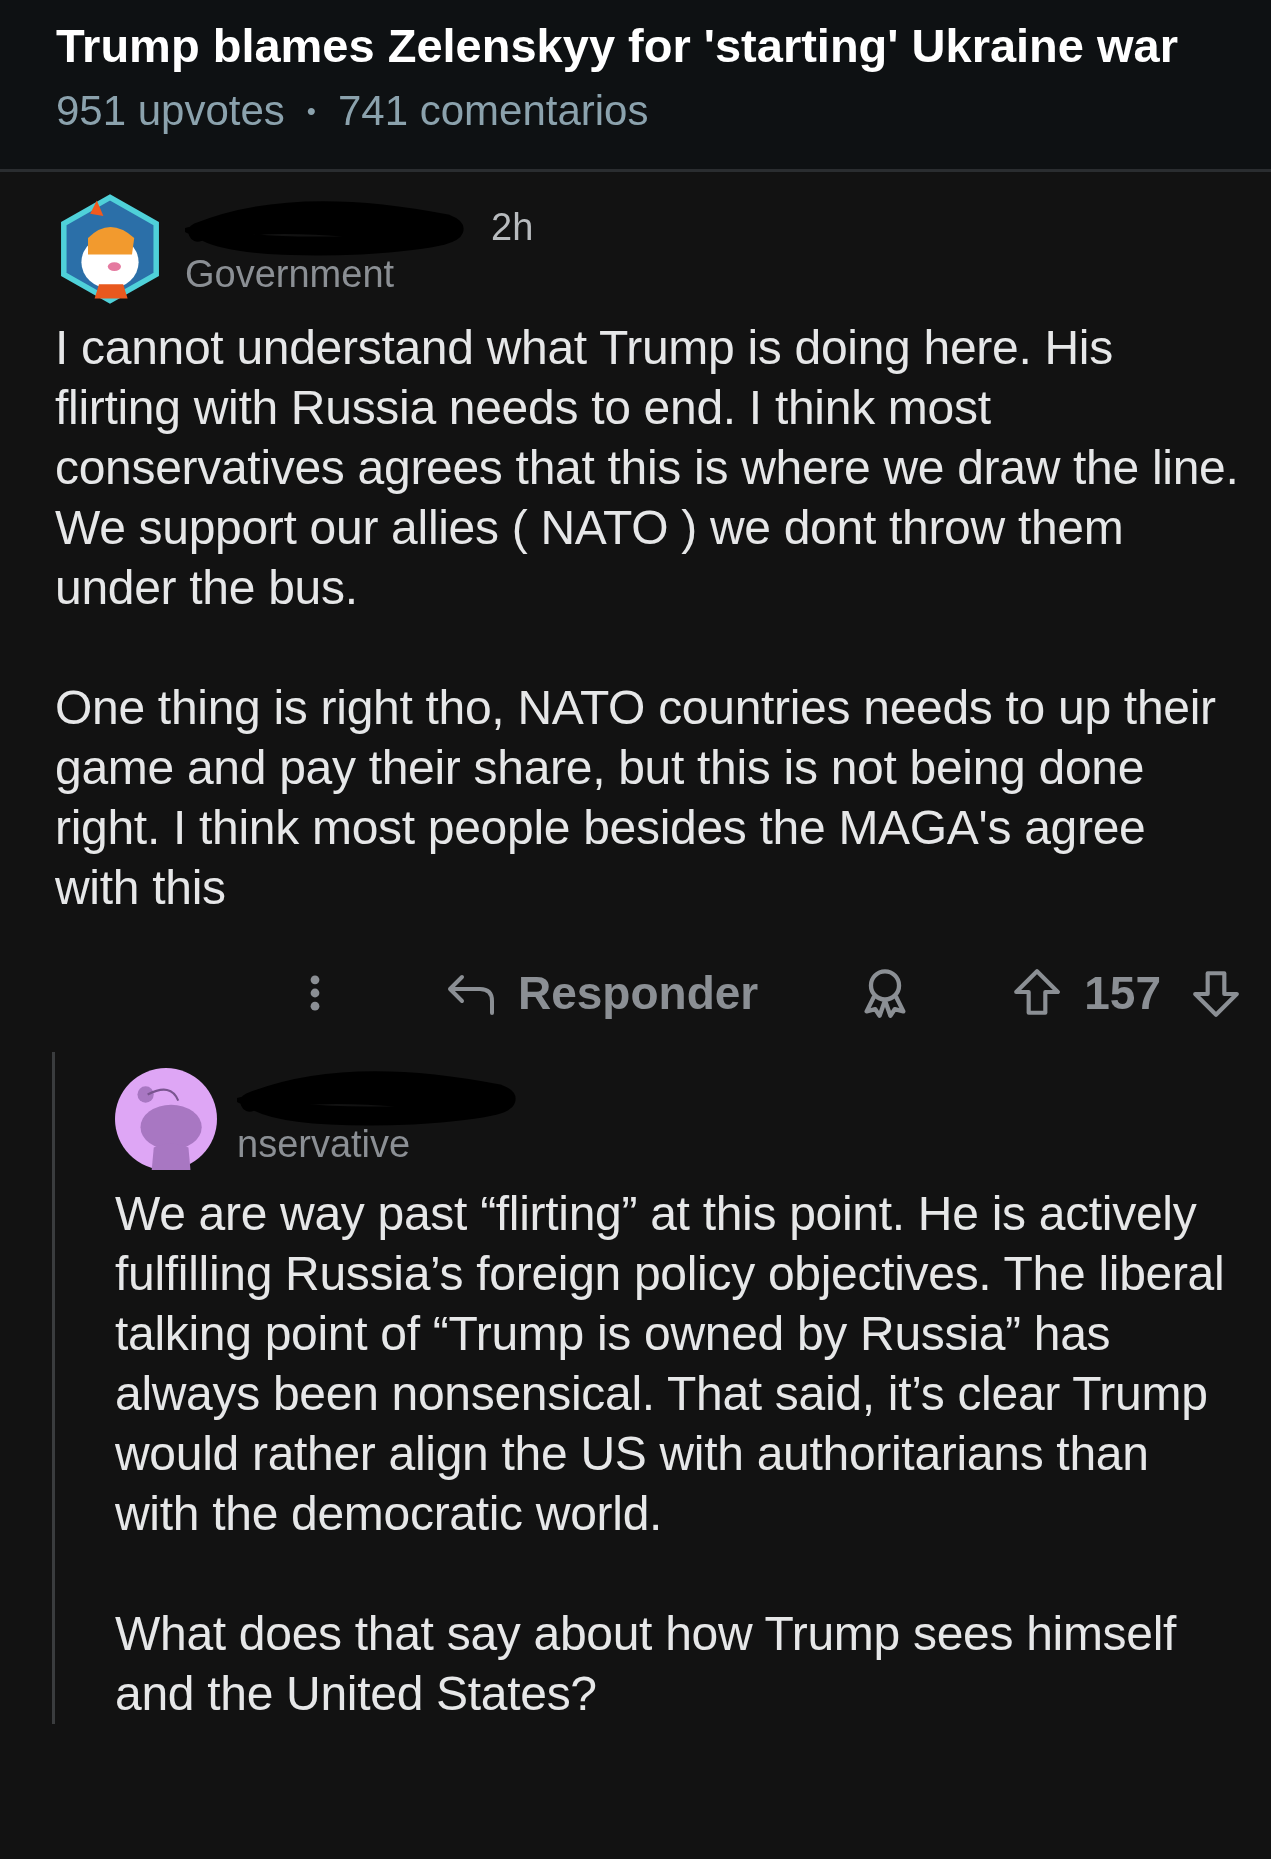 The height and width of the screenshot is (1859, 1271). Describe the element at coordinates (1122, 993) in the screenshot. I see `vote-score: 157` at that location.